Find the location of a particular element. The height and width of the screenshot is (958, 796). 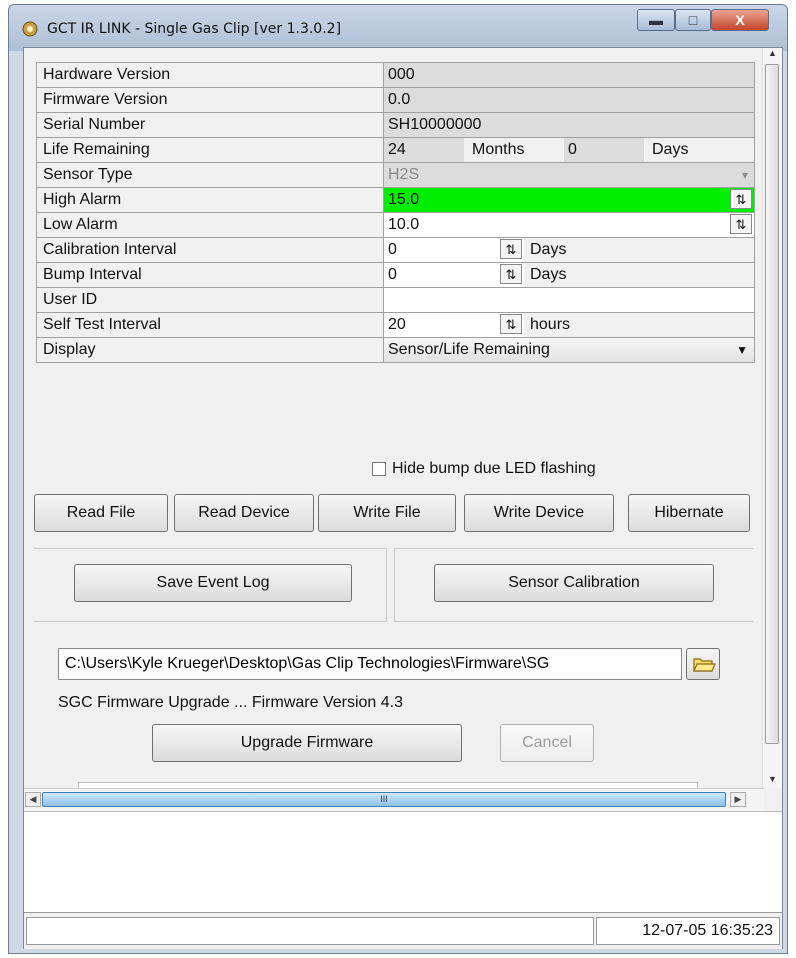

vertical-scrollbar: ▲ ▼ is located at coordinates (772, 418).